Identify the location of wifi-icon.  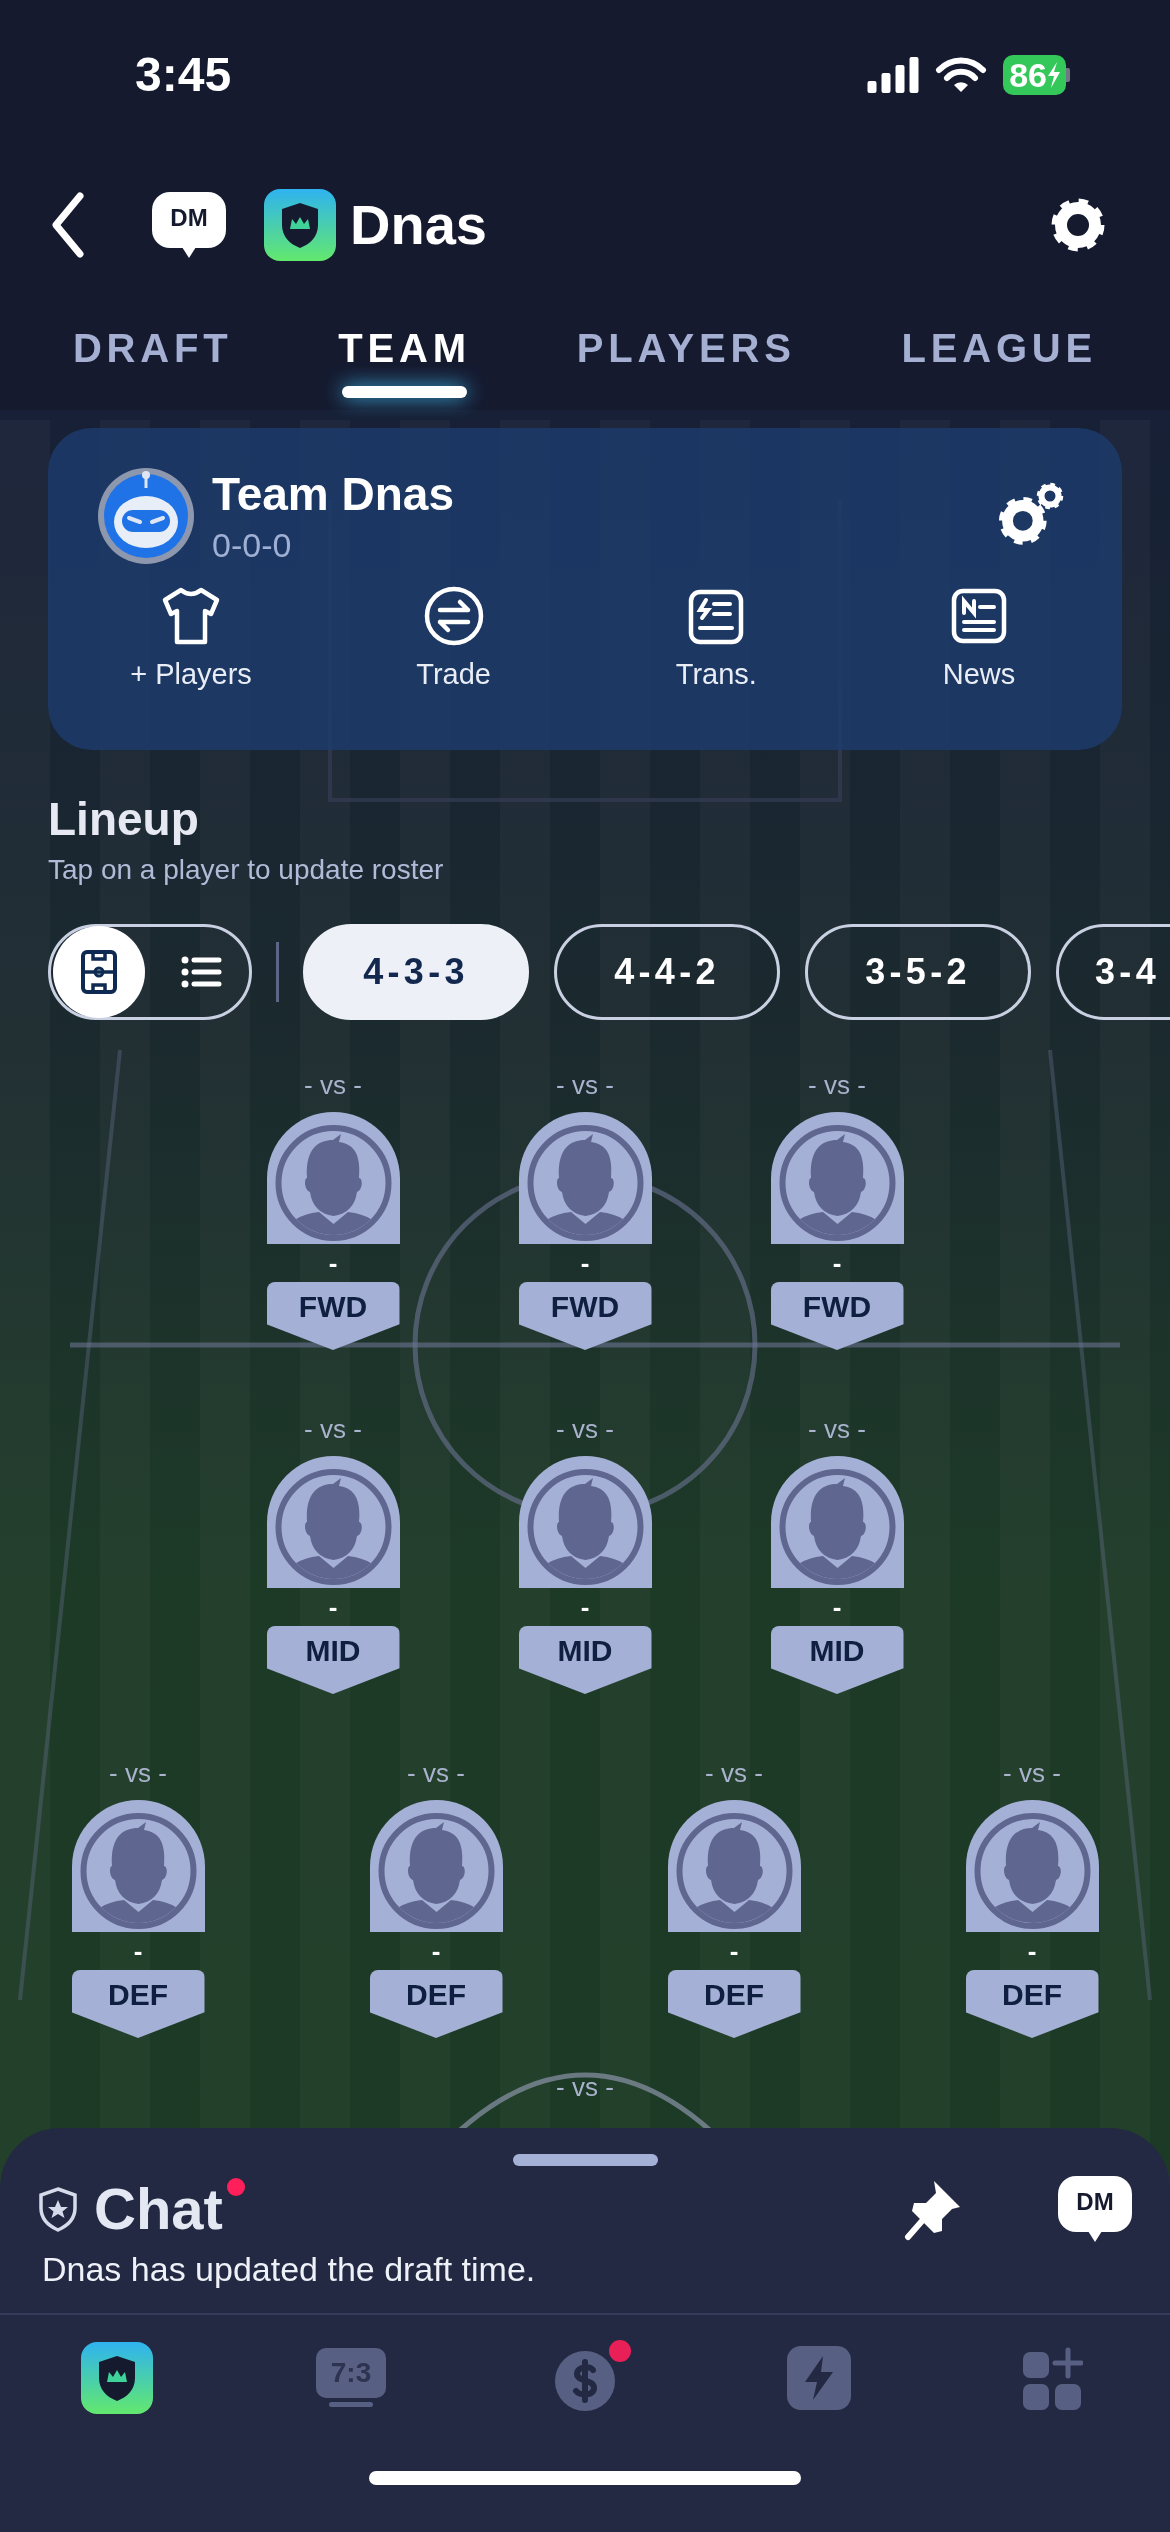
(961, 75).